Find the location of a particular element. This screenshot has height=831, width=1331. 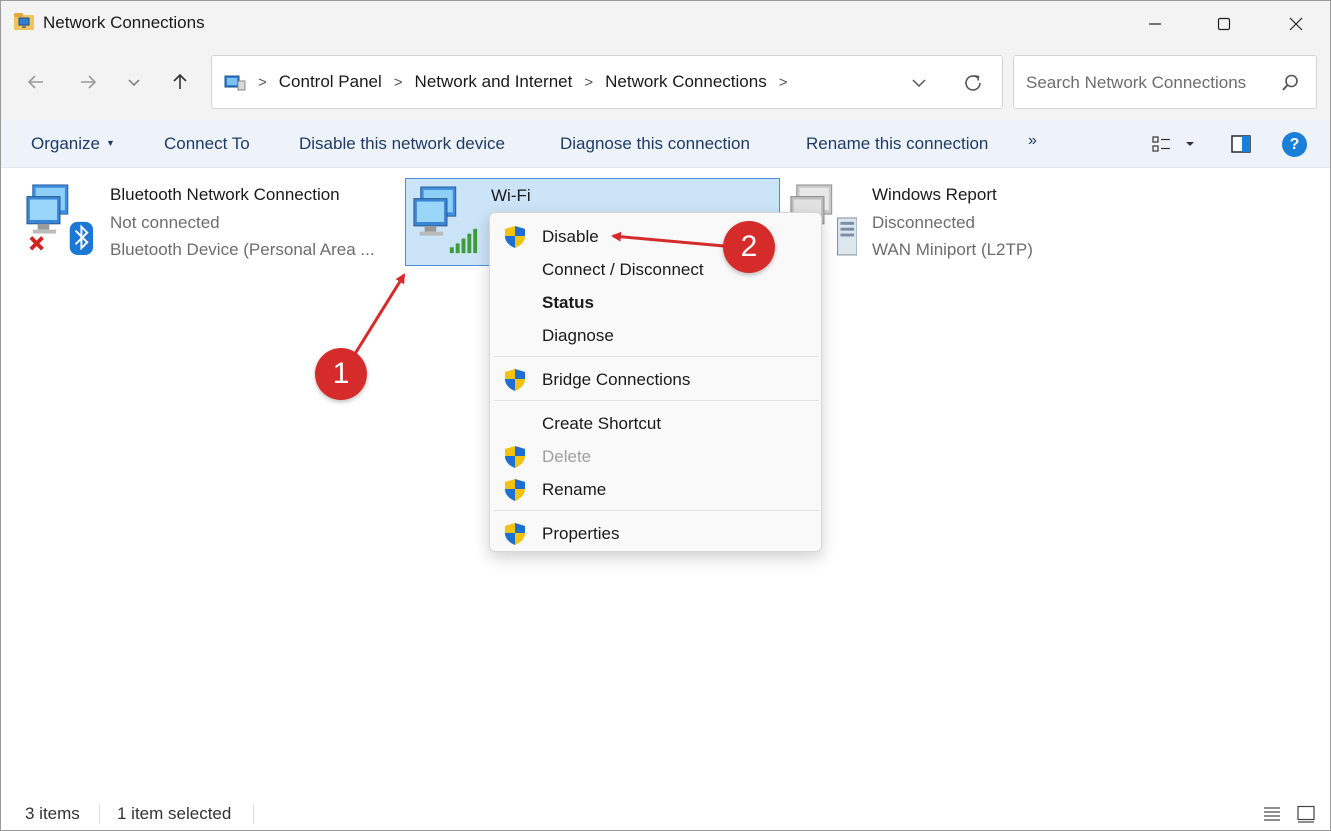

help-button: ? is located at coordinates (1294, 144).